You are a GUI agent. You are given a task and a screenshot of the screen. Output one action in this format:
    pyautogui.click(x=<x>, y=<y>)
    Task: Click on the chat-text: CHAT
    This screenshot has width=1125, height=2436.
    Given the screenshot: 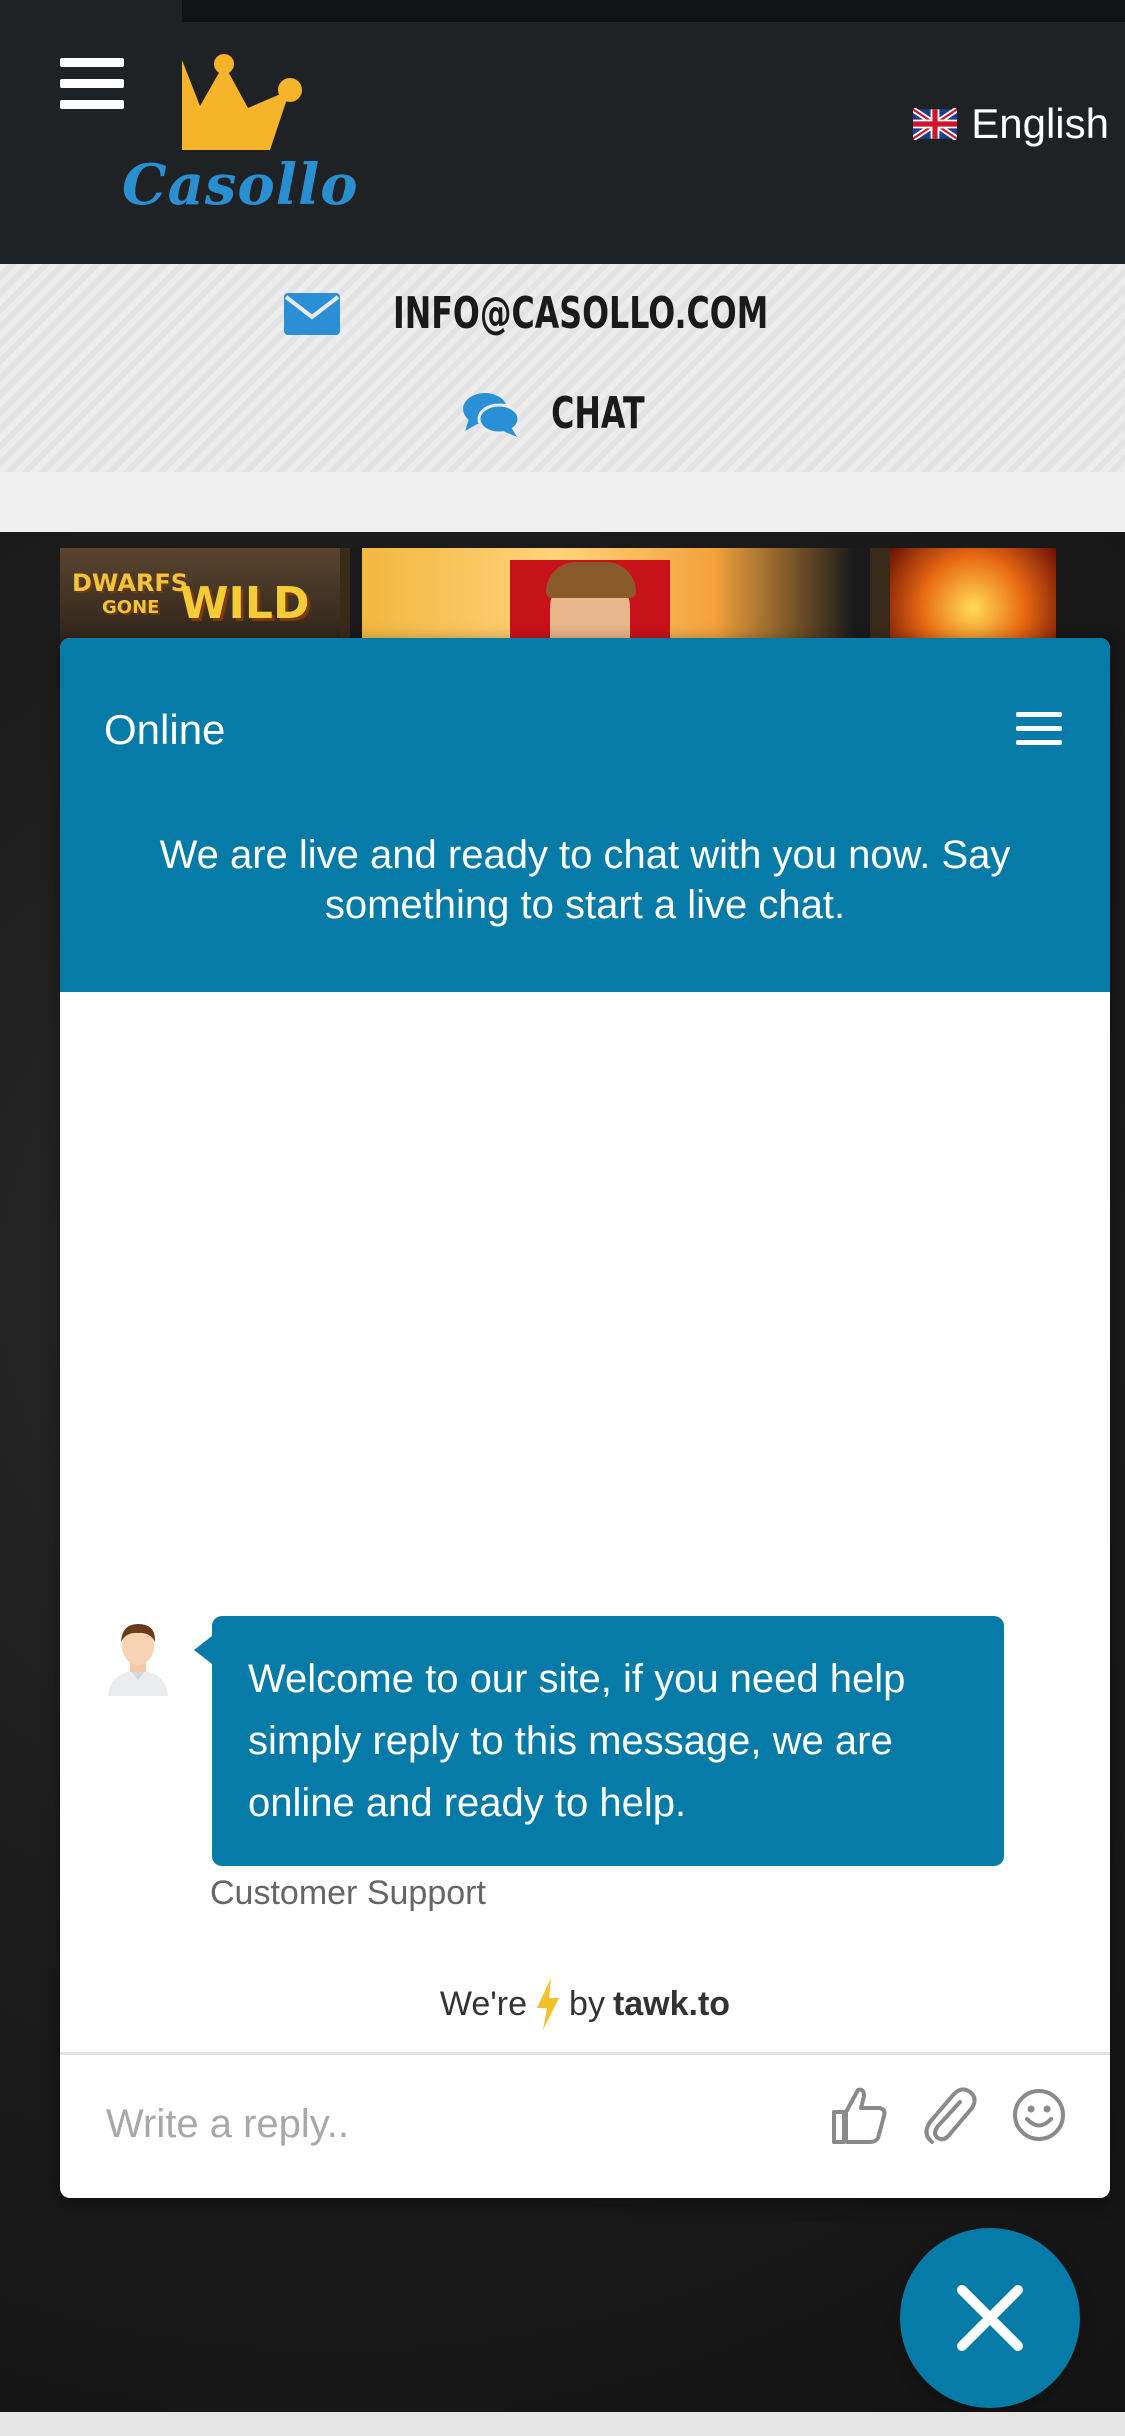 What is the action you would take?
    pyautogui.click(x=597, y=413)
    